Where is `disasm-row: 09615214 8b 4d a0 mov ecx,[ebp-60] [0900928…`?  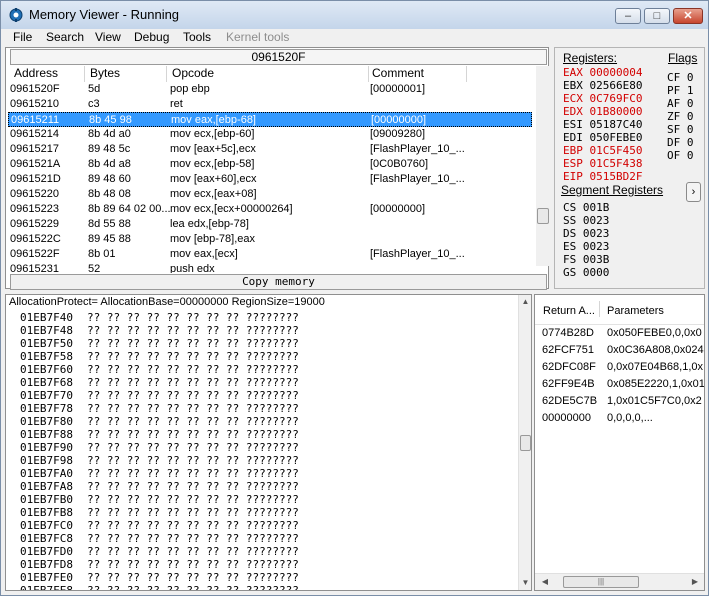 disasm-row: 09615214 8b 4d a0 mov ecx,[ebp-60] [0900928… is located at coordinates (270, 134).